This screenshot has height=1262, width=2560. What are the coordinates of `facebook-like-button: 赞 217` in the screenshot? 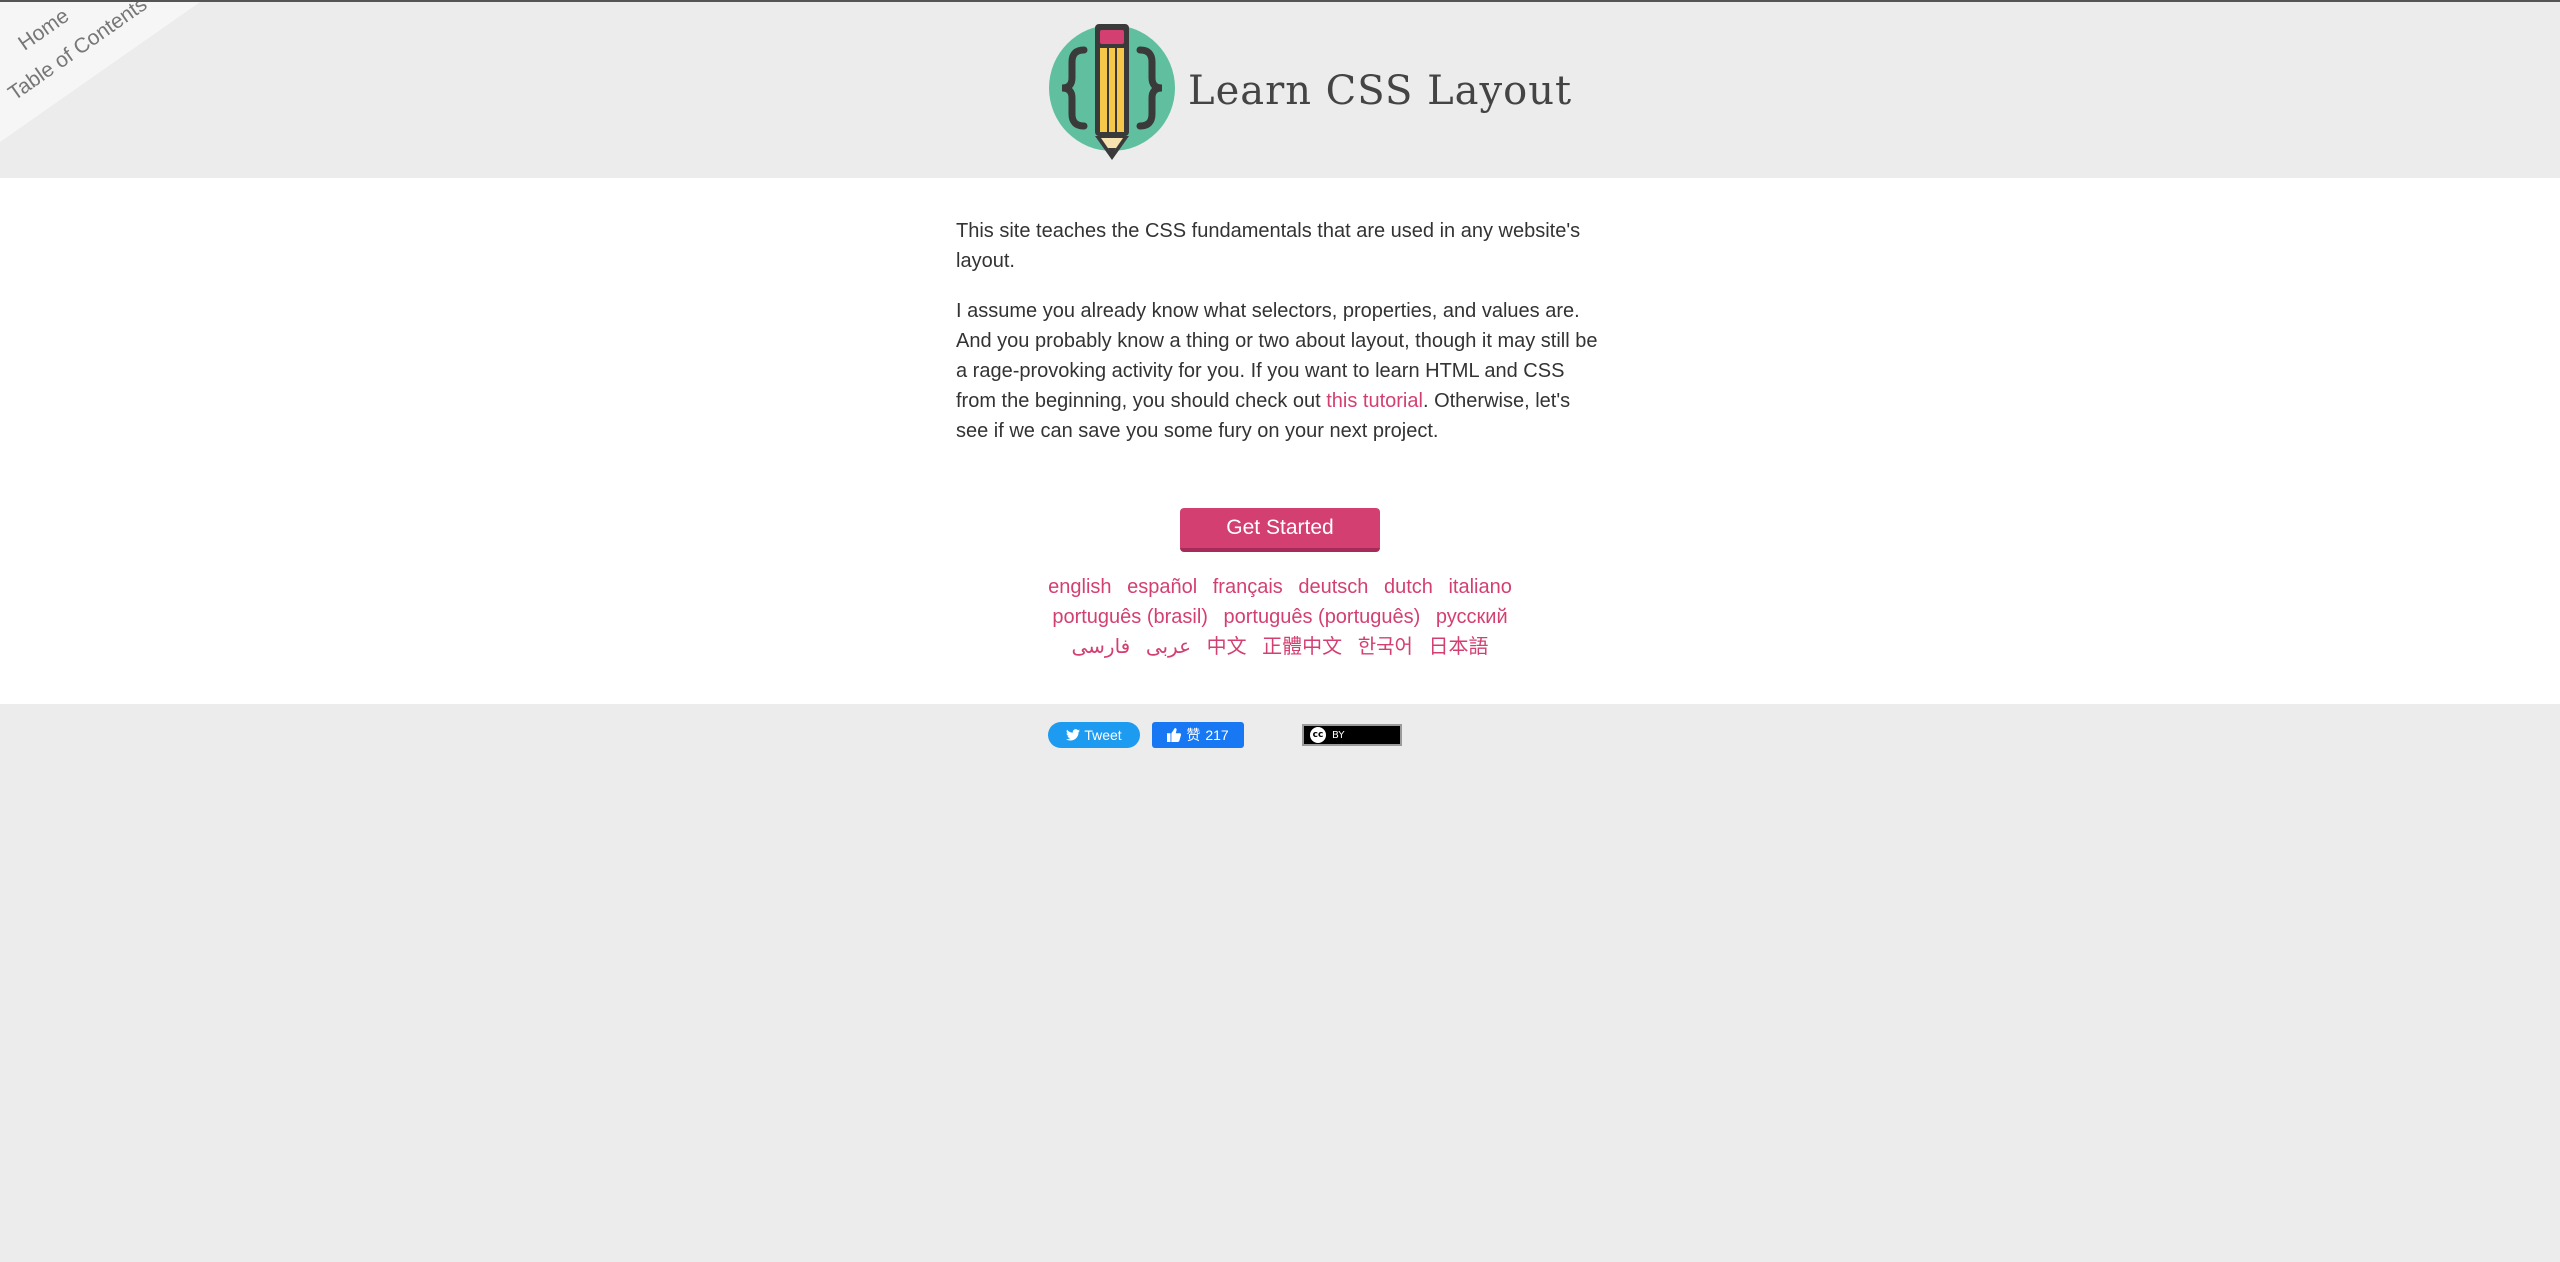 It's located at (1198, 735).